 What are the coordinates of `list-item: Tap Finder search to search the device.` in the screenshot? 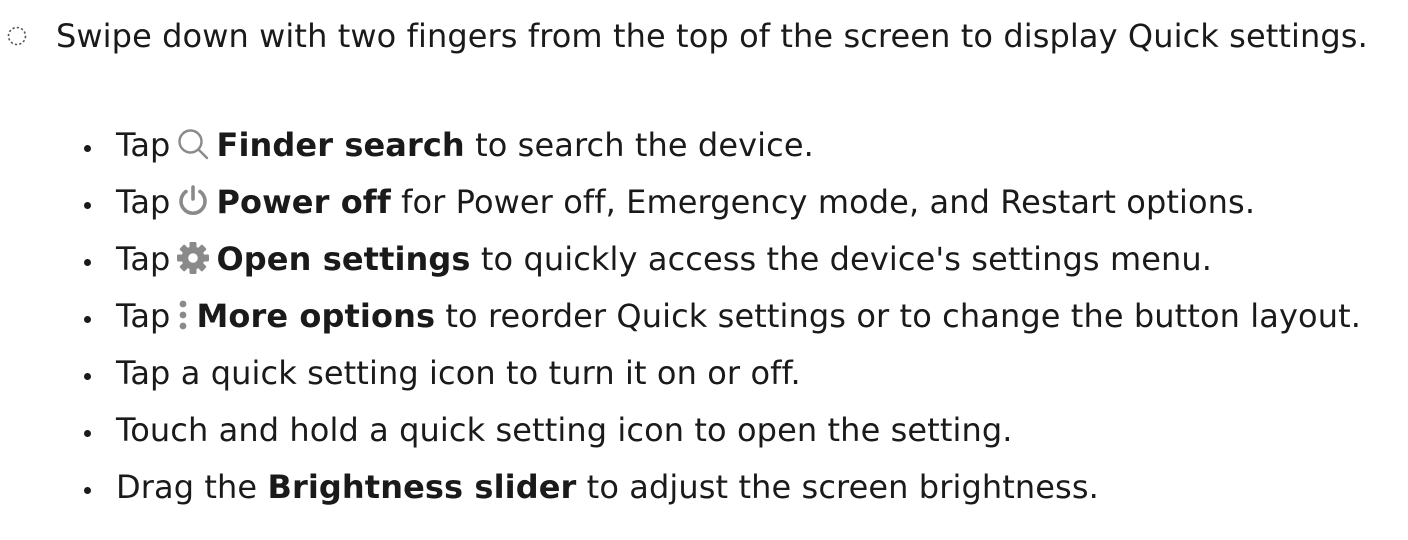 It's located at (704, 145).